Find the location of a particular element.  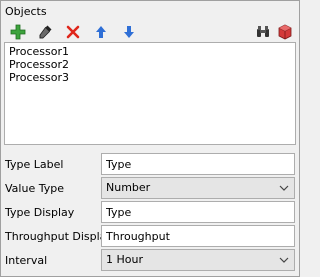

add-button is located at coordinates (18, 32).